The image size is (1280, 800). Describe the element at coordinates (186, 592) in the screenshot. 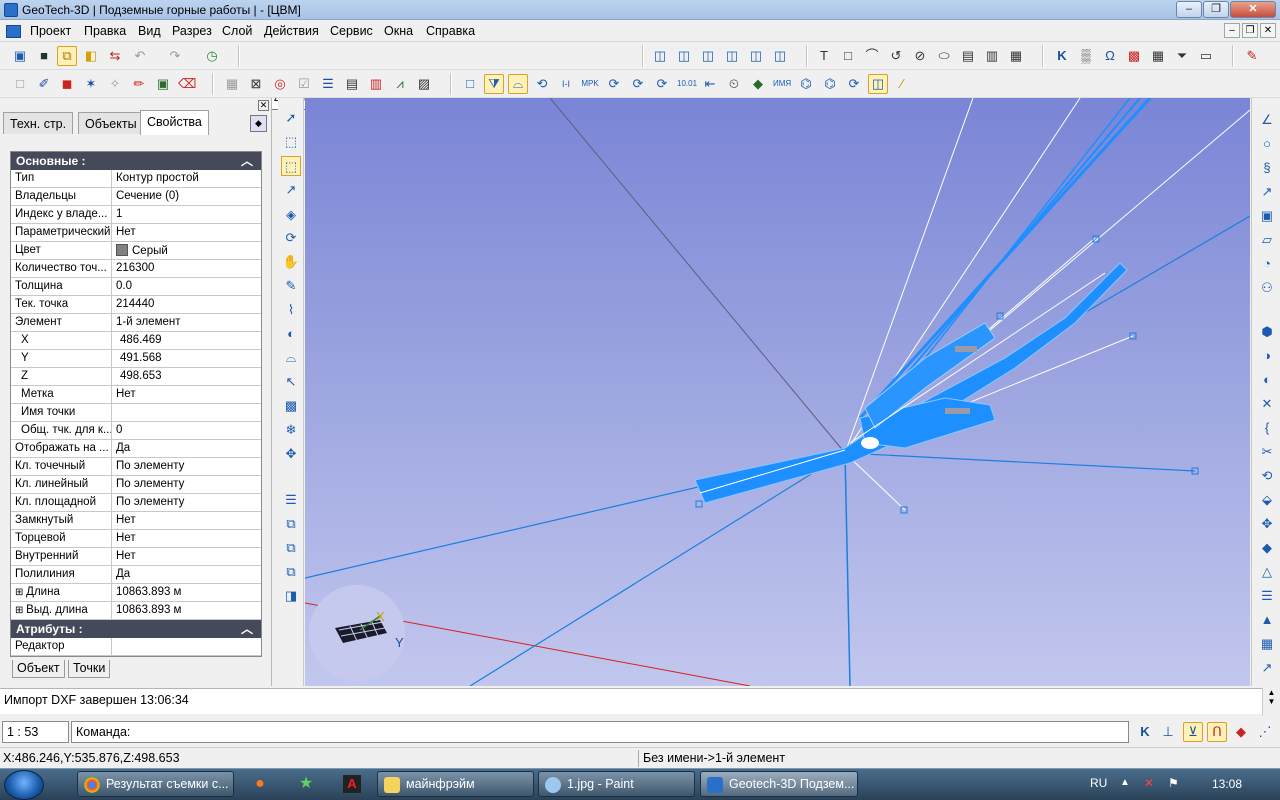

I see `property-value: 10863.893 м` at that location.